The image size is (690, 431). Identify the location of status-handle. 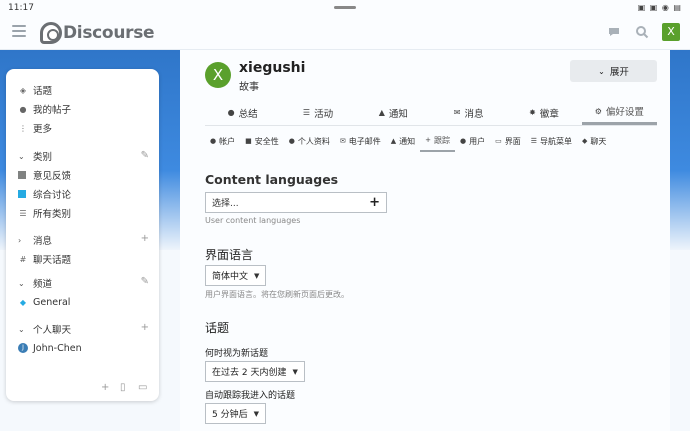
(345, 7).